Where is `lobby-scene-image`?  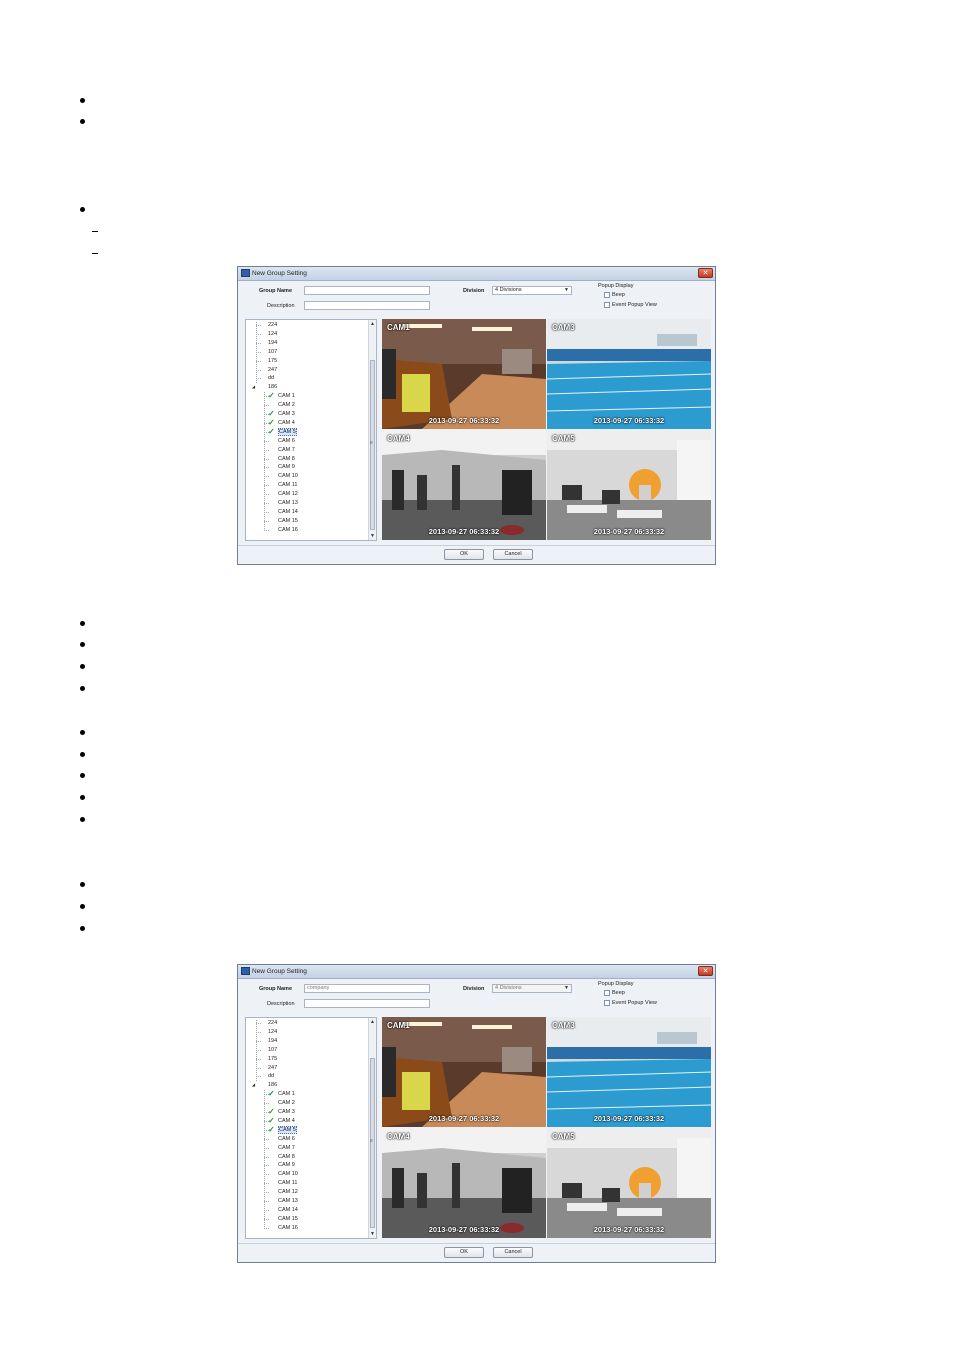 lobby-scene-image is located at coordinates (464, 374).